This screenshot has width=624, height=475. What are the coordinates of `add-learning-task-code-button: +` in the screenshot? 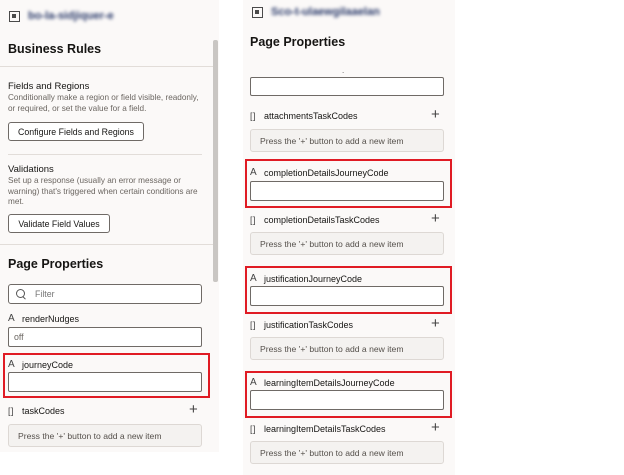 It's located at (435, 427).